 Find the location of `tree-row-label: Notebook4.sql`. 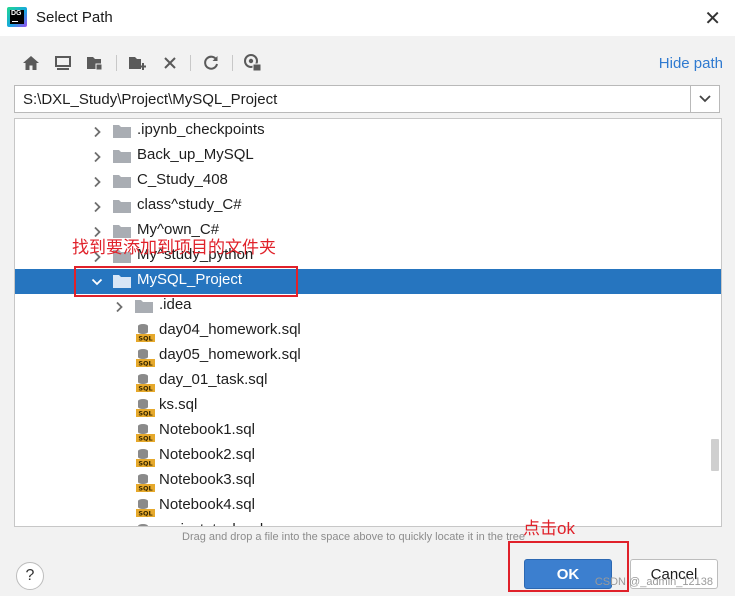

tree-row-label: Notebook4.sql is located at coordinates (207, 504).